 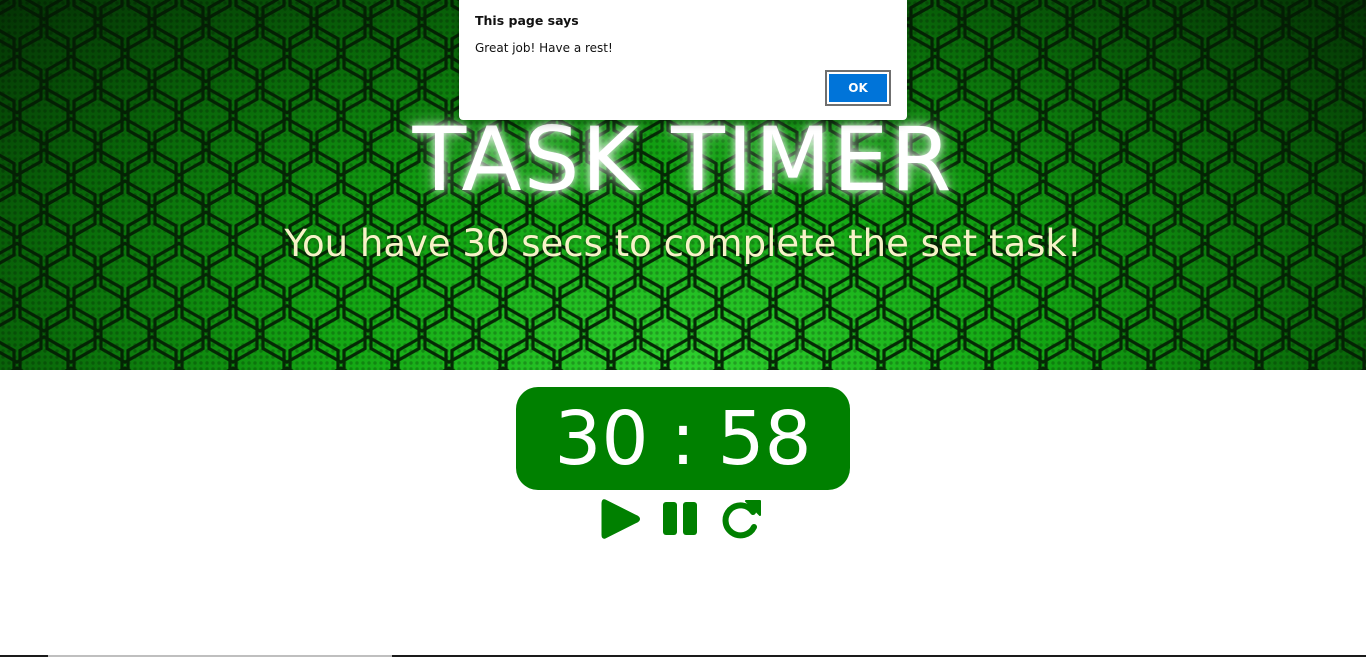 I want to click on ok-button: OK, so click(x=858, y=88).